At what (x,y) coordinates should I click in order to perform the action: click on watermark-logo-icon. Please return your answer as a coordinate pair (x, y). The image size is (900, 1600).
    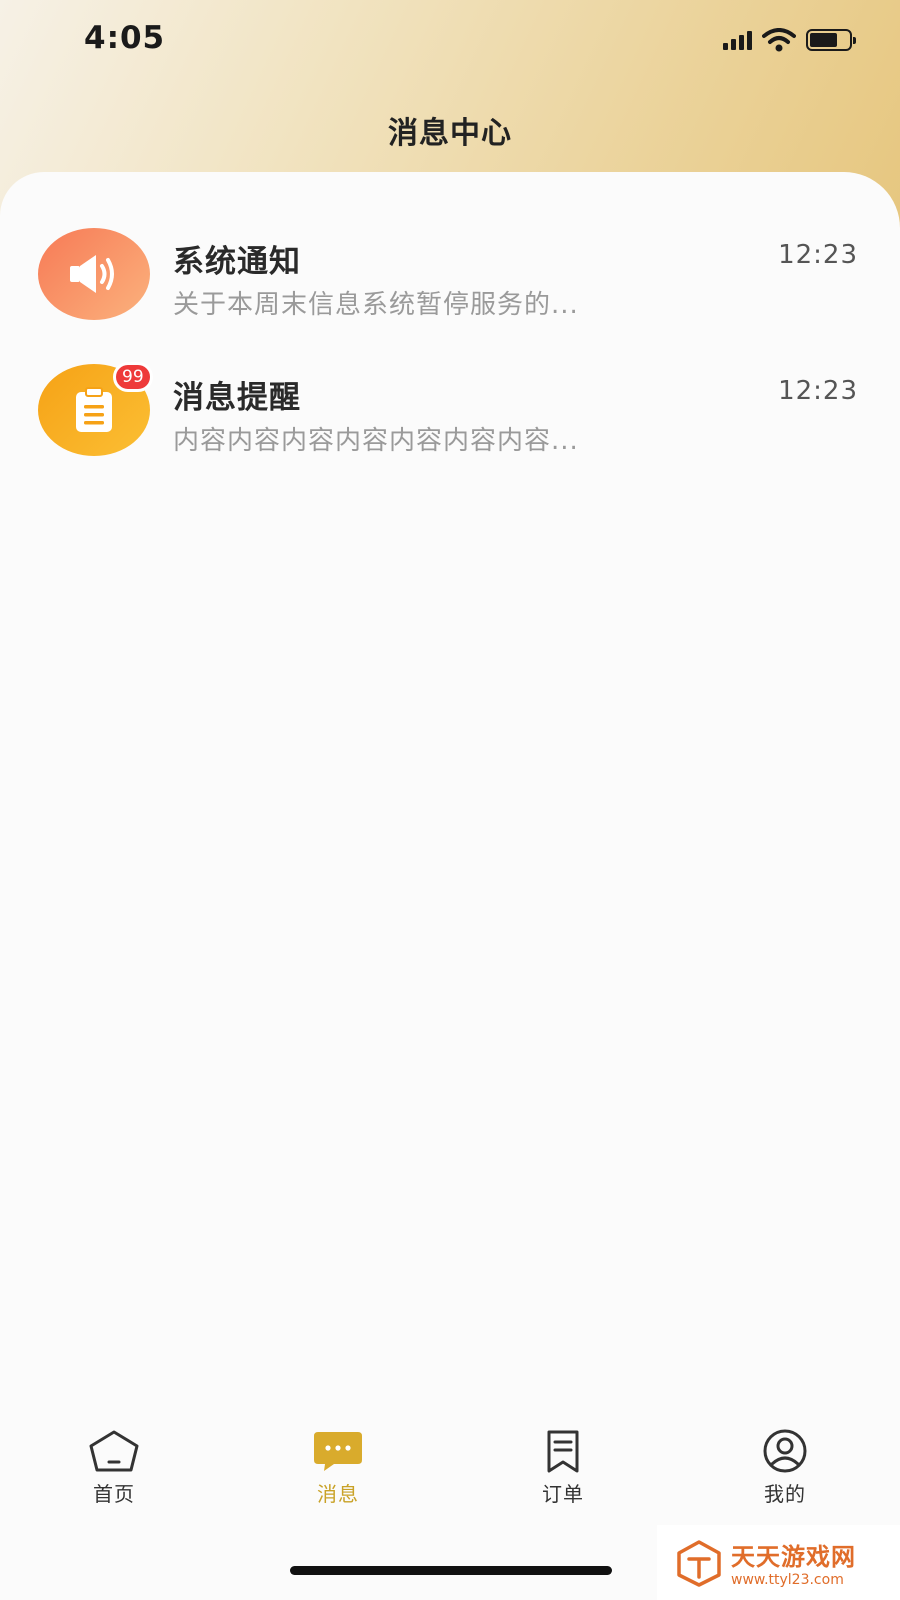
    Looking at the image, I should click on (699, 1563).